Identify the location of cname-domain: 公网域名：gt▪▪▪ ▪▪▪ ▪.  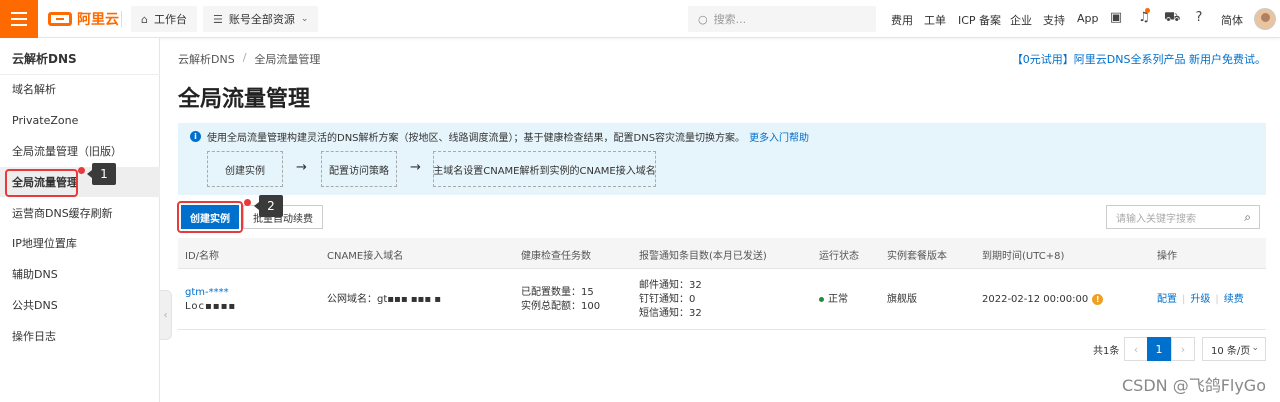
(384, 299).